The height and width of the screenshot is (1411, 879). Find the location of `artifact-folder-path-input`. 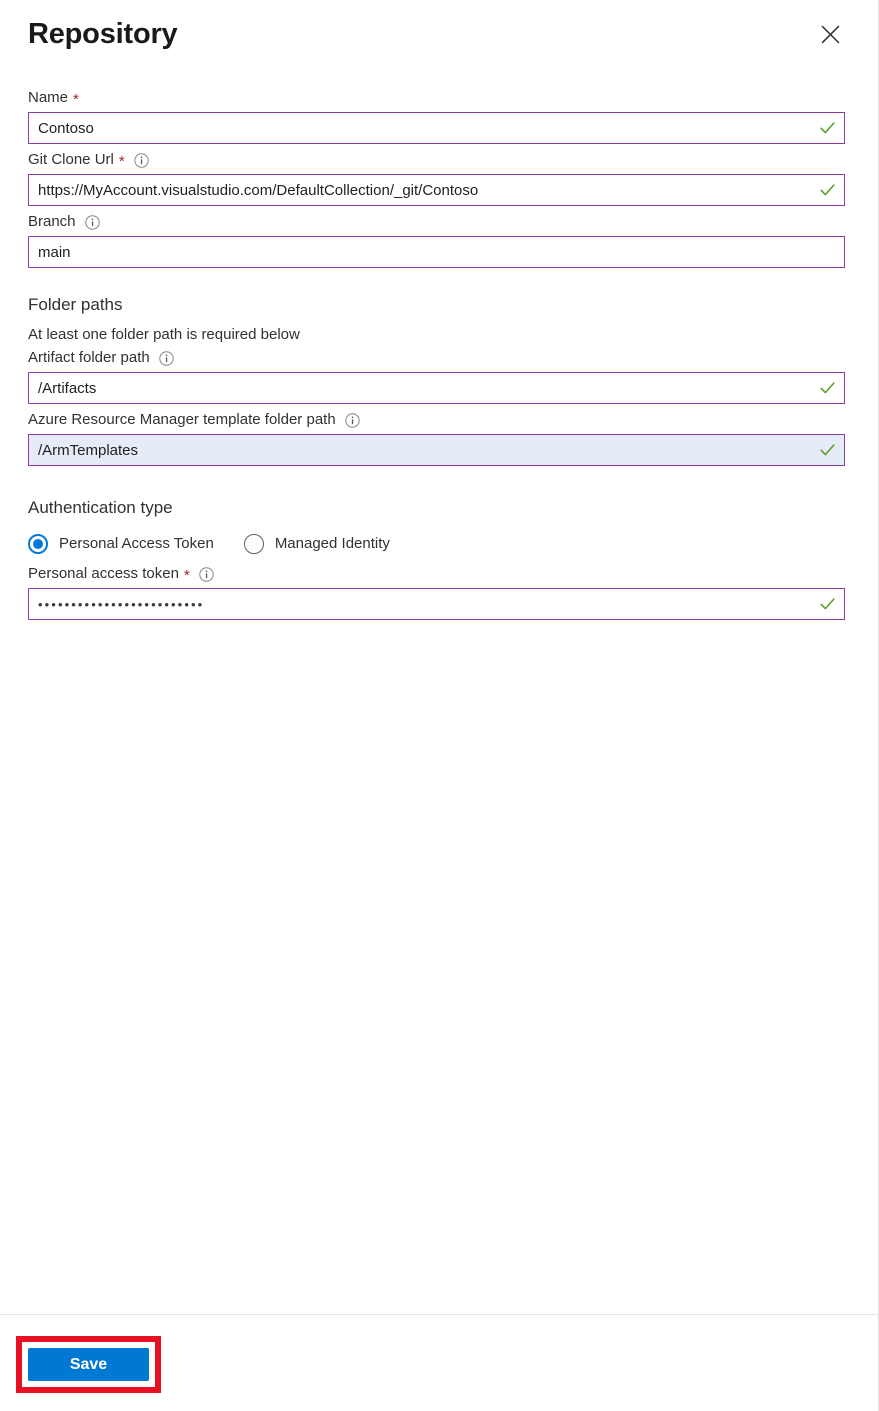

artifact-folder-path-input is located at coordinates (436, 388).